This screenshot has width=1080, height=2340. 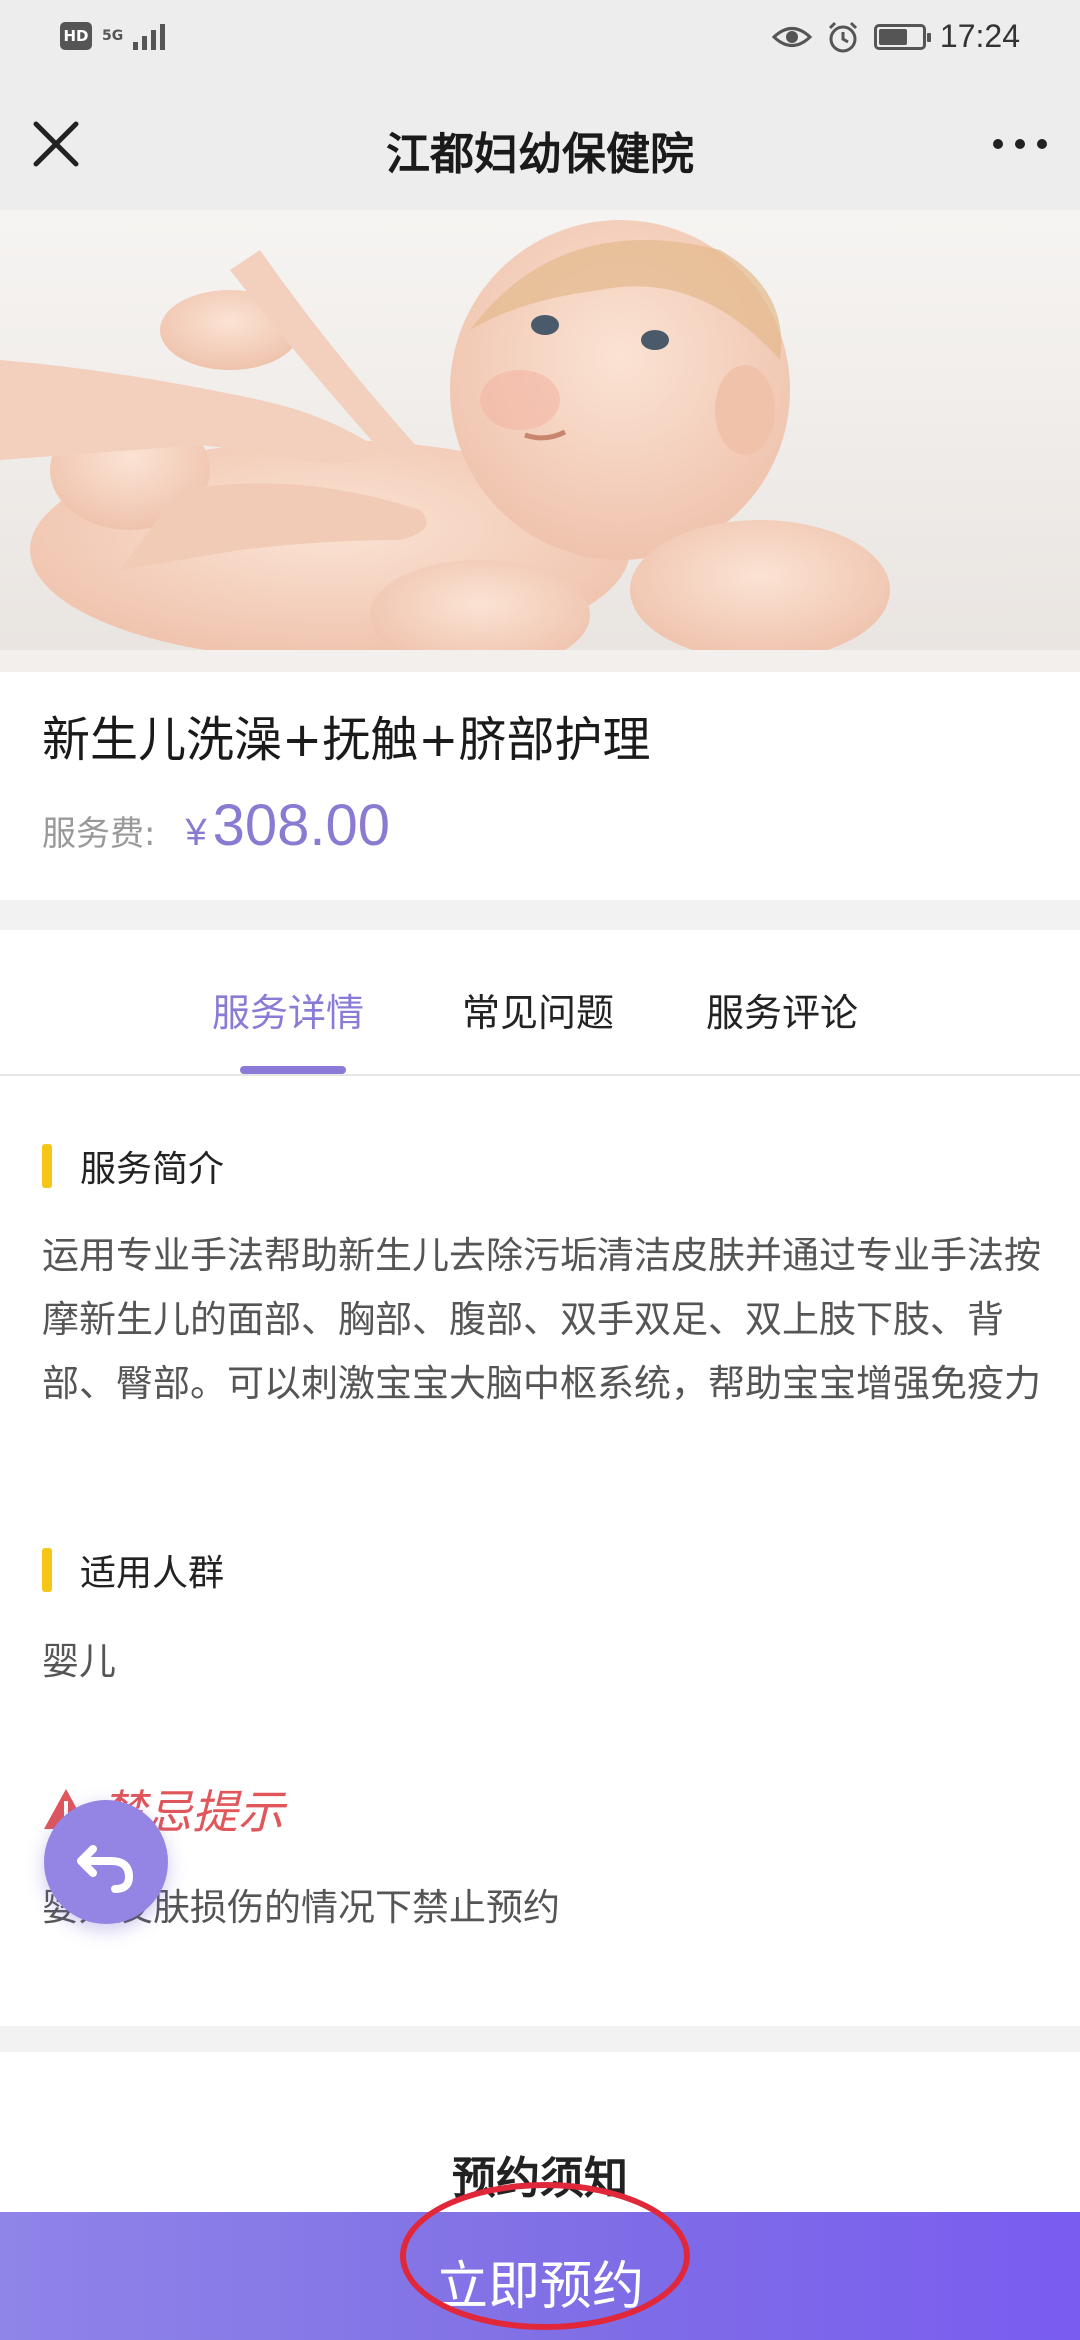 What do you see at coordinates (842, 36) in the screenshot?
I see `alarm-icon` at bounding box center [842, 36].